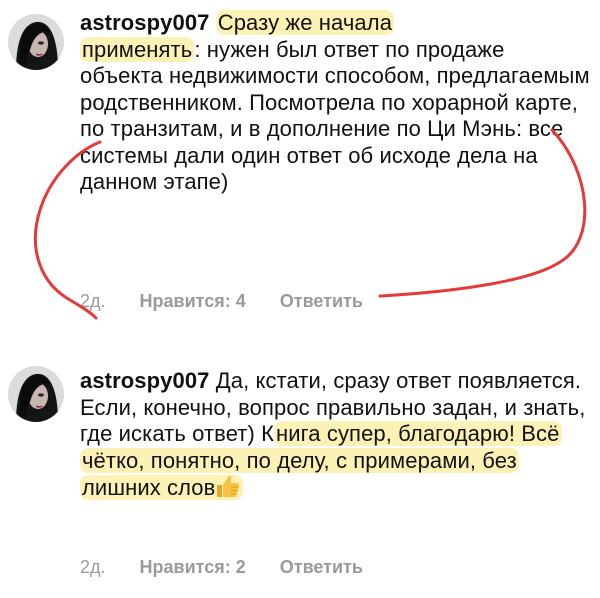  Describe the element at coordinates (193, 567) in the screenshot. I see `likes-count: Нравится: 2` at that location.